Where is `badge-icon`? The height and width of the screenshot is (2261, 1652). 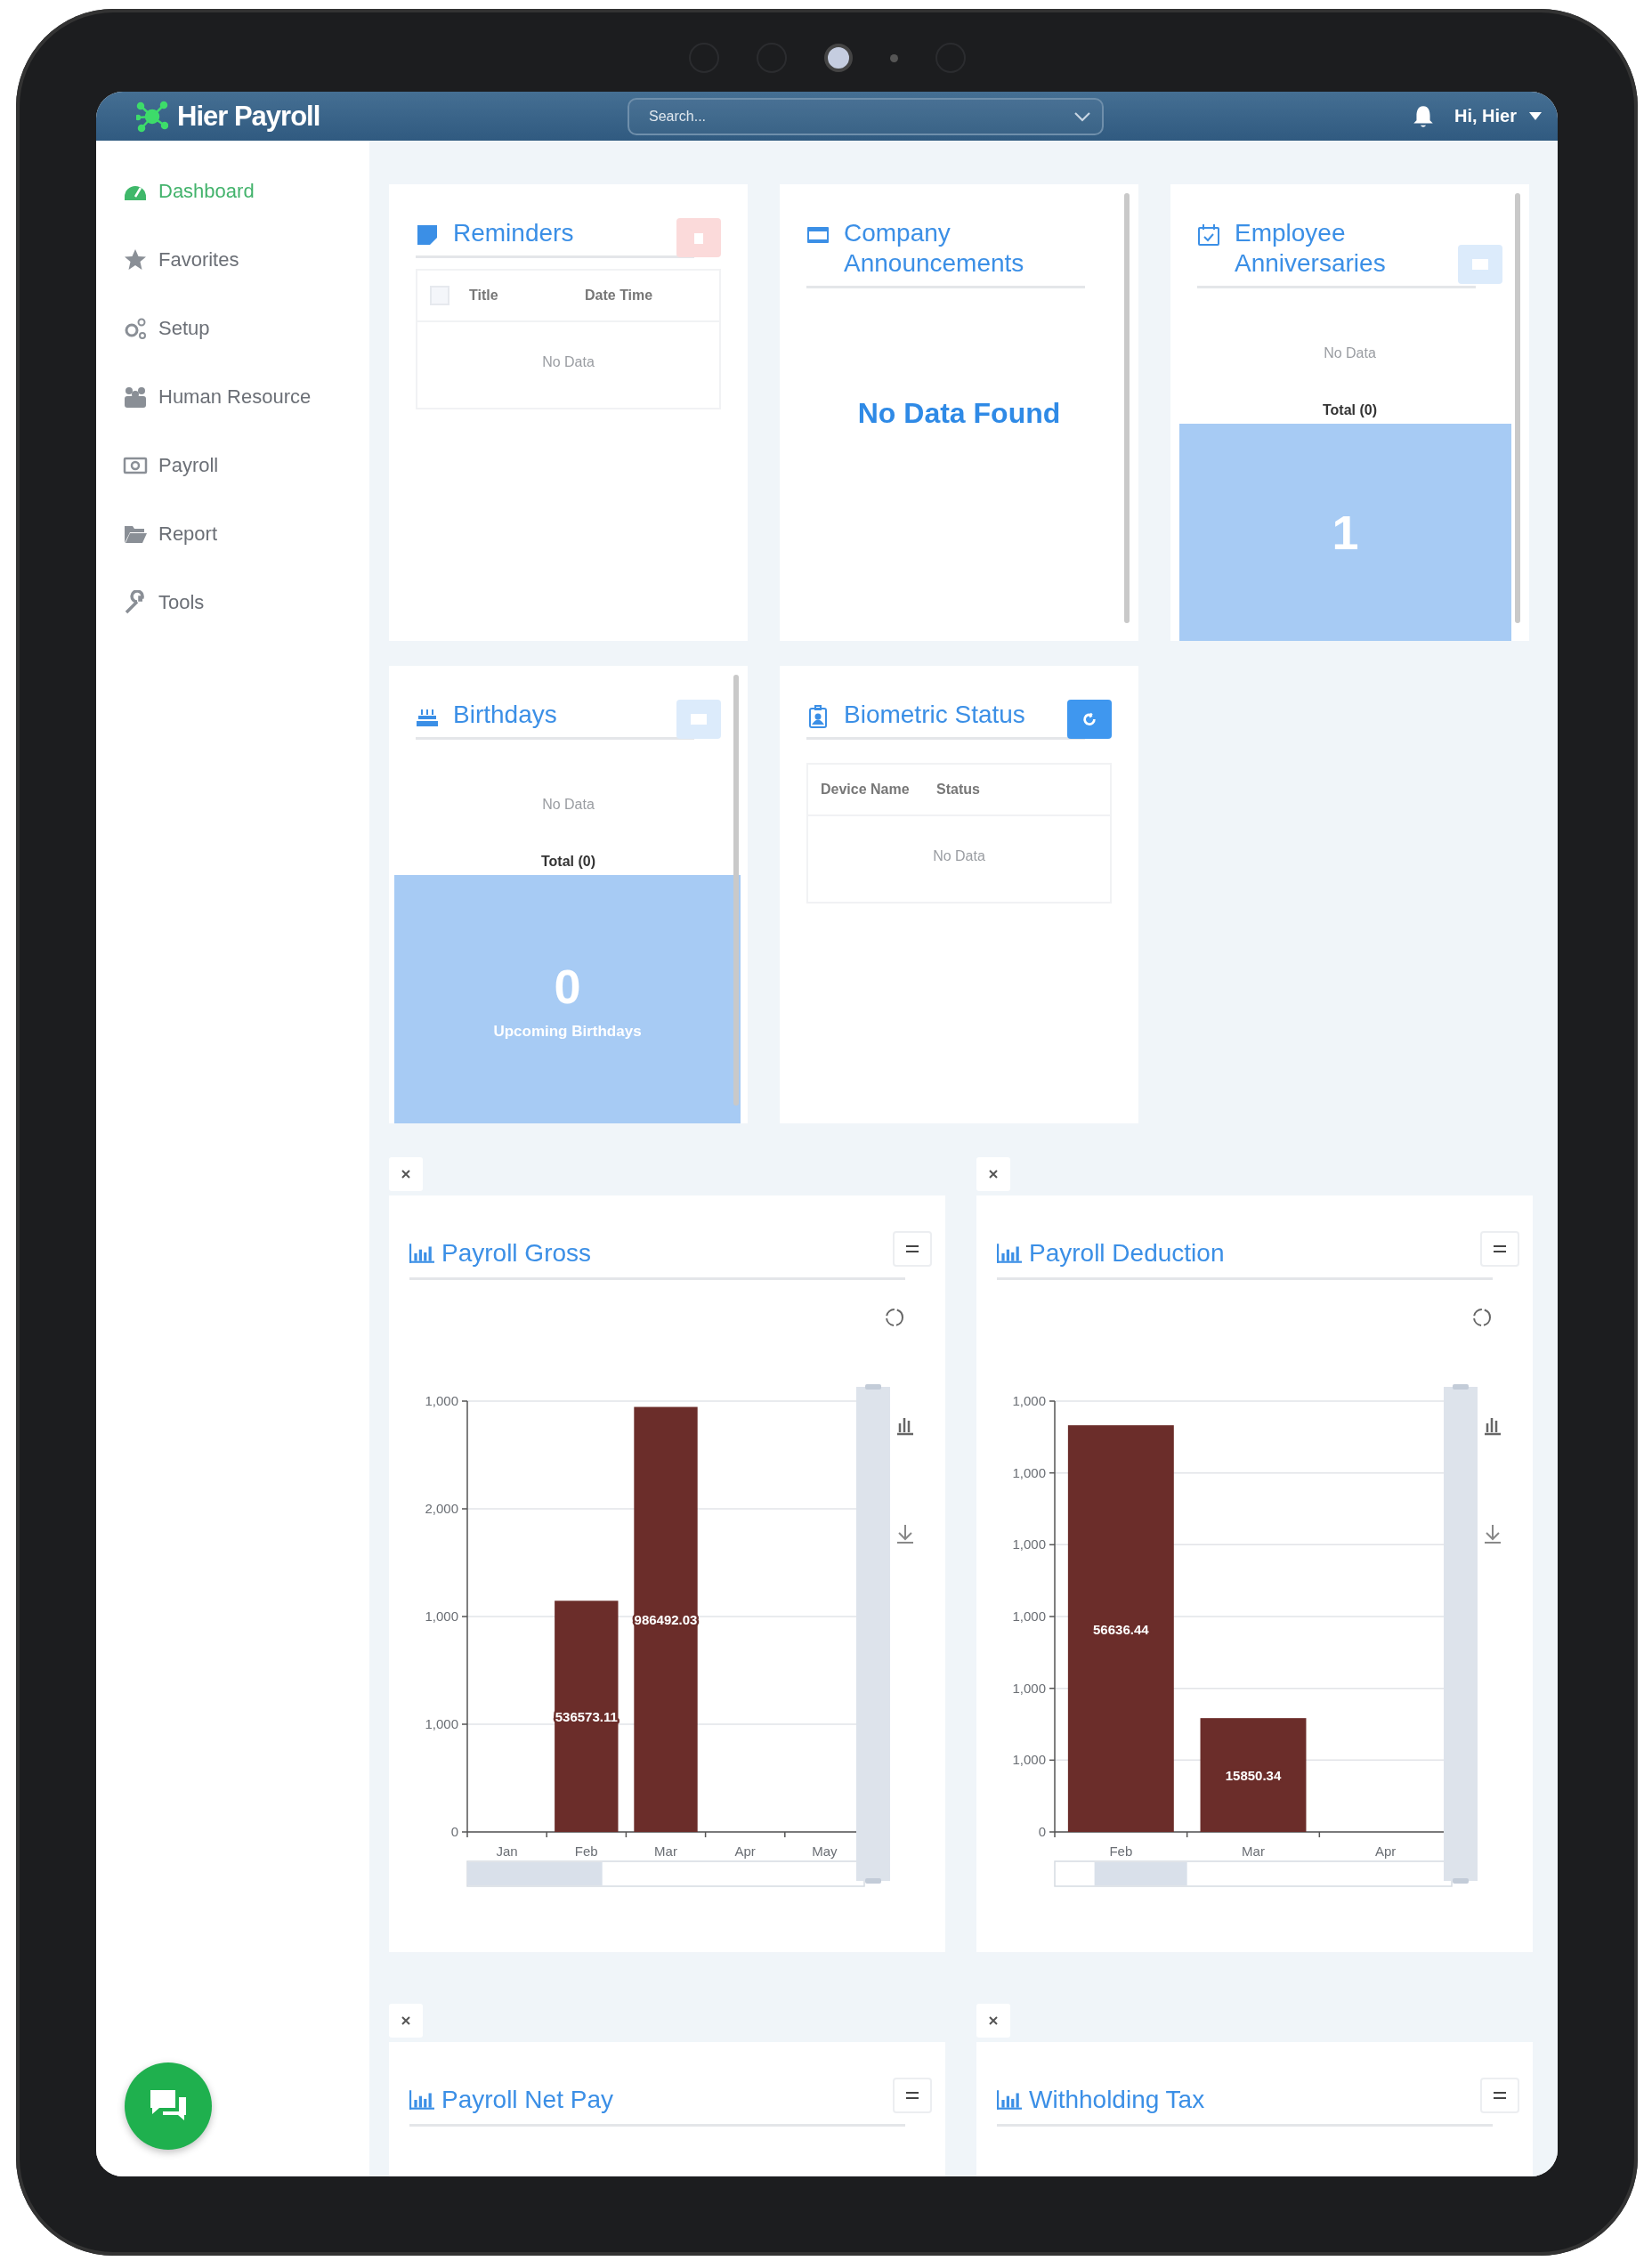
badge-icon is located at coordinates (818, 716).